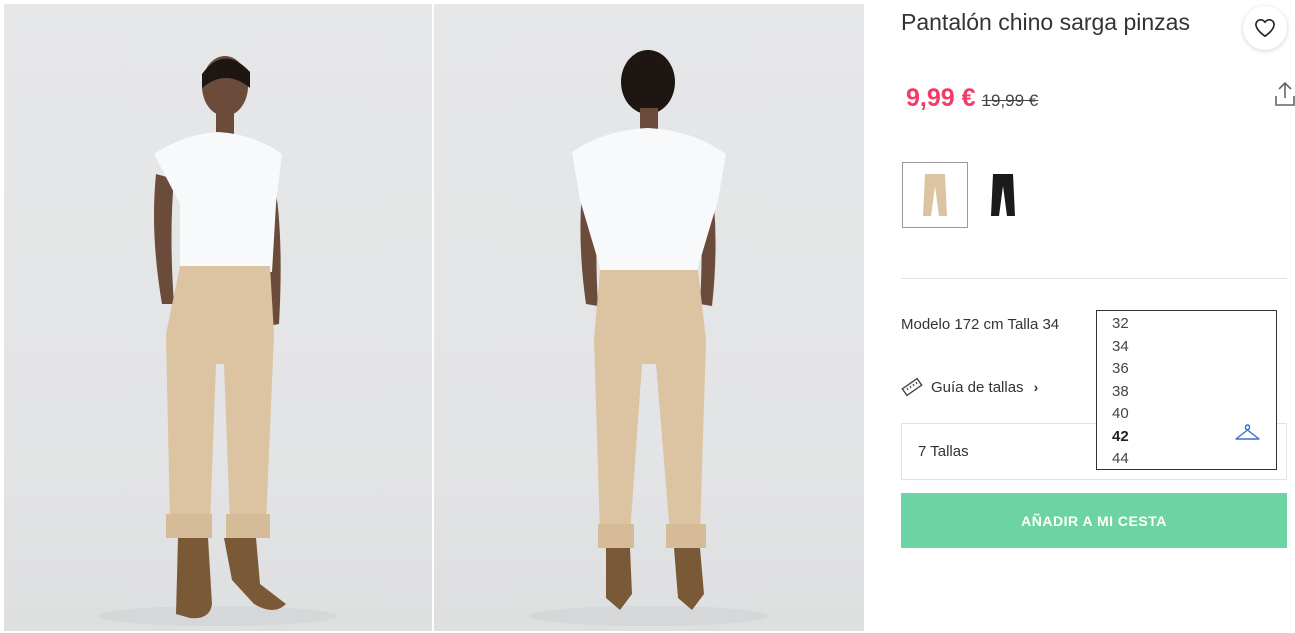 The image size is (1295, 633). What do you see at coordinates (980, 324) in the screenshot?
I see `model-info: Modelo 172 cm Talla 34` at bounding box center [980, 324].